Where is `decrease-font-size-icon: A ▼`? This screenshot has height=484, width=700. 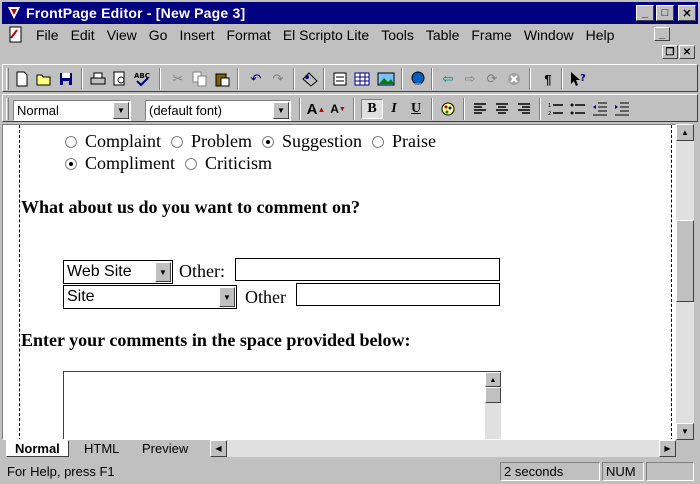 decrease-font-size-icon: A ▼ is located at coordinates (338, 109).